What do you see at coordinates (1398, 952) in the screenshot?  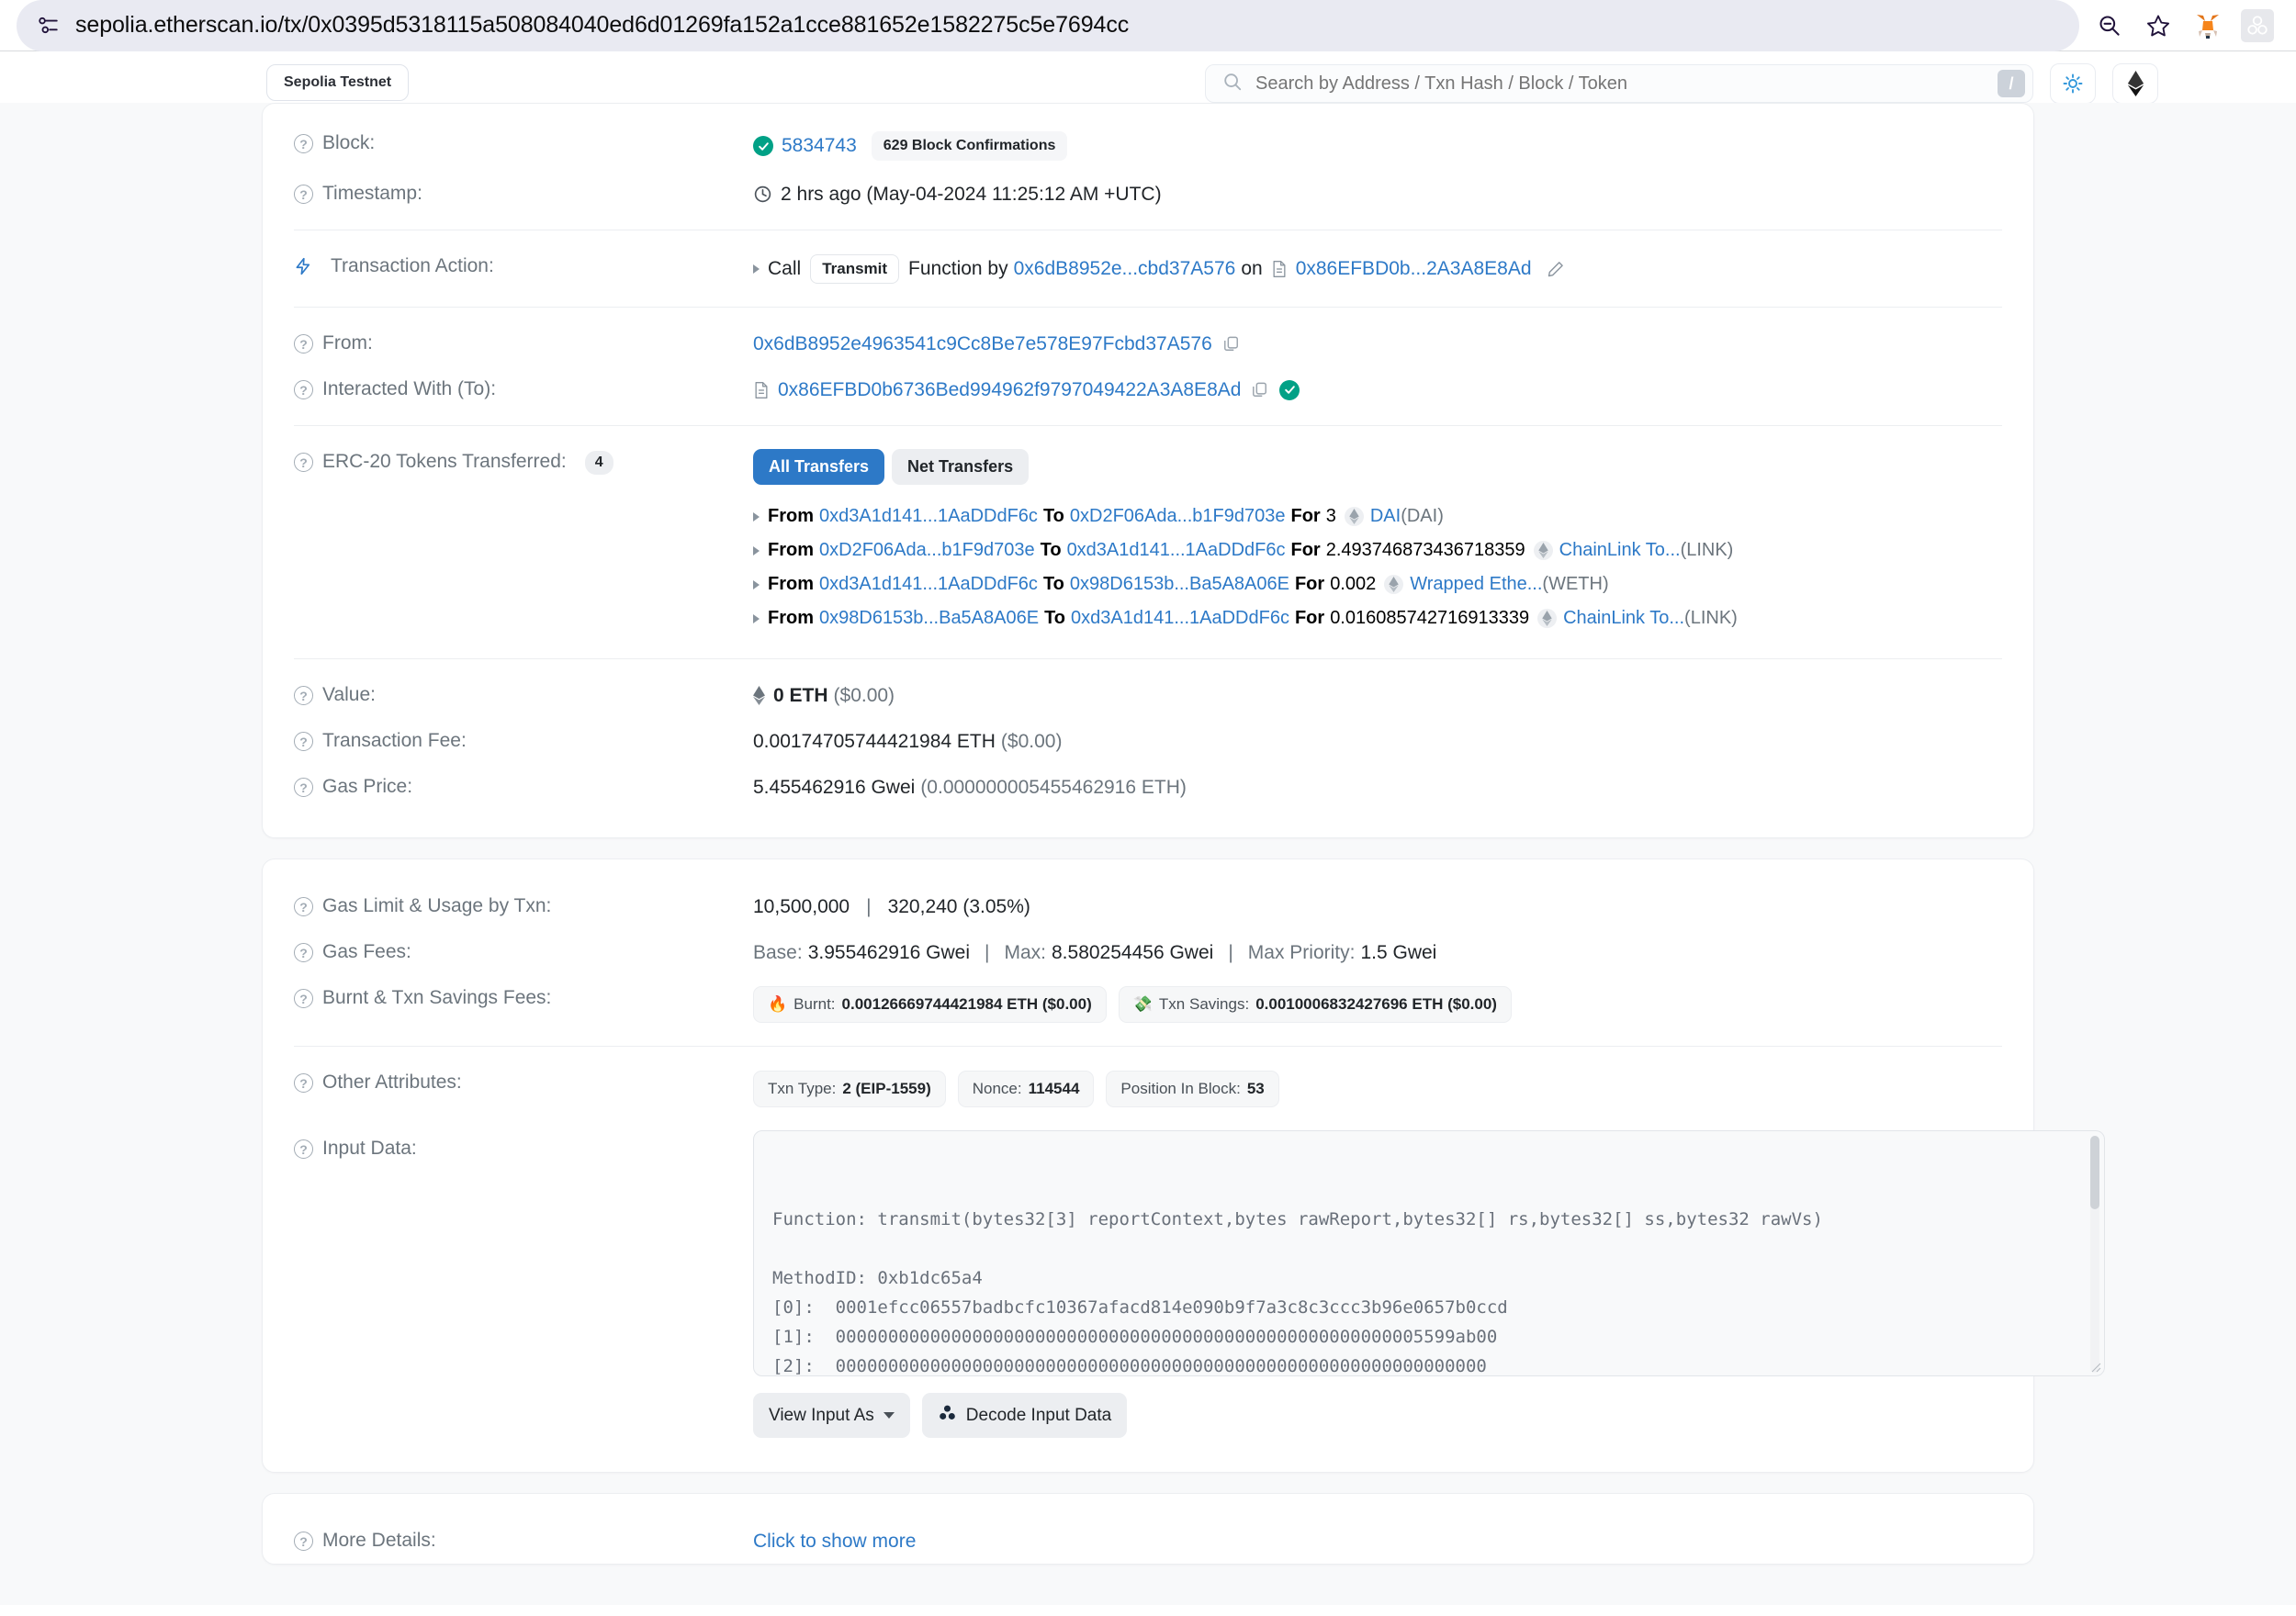 I see `max-priority-value: 1.5 Gwei` at bounding box center [1398, 952].